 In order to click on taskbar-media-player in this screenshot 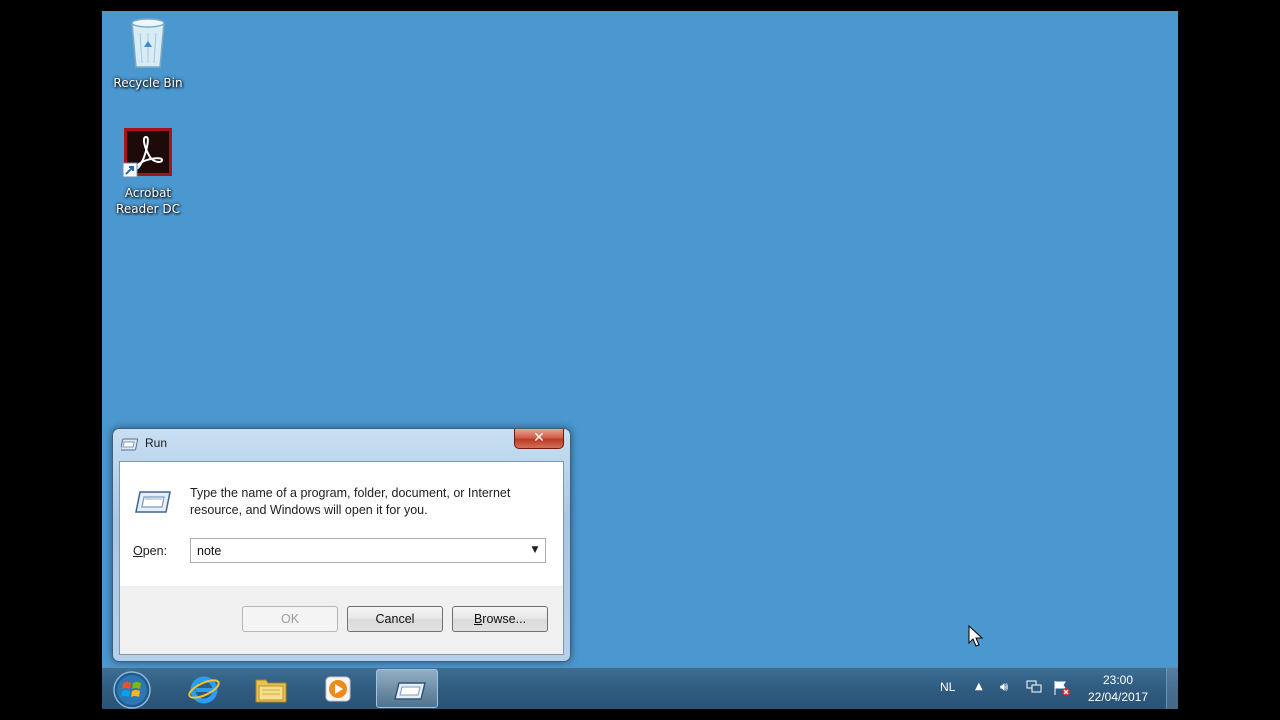, I will do `click(337, 688)`.